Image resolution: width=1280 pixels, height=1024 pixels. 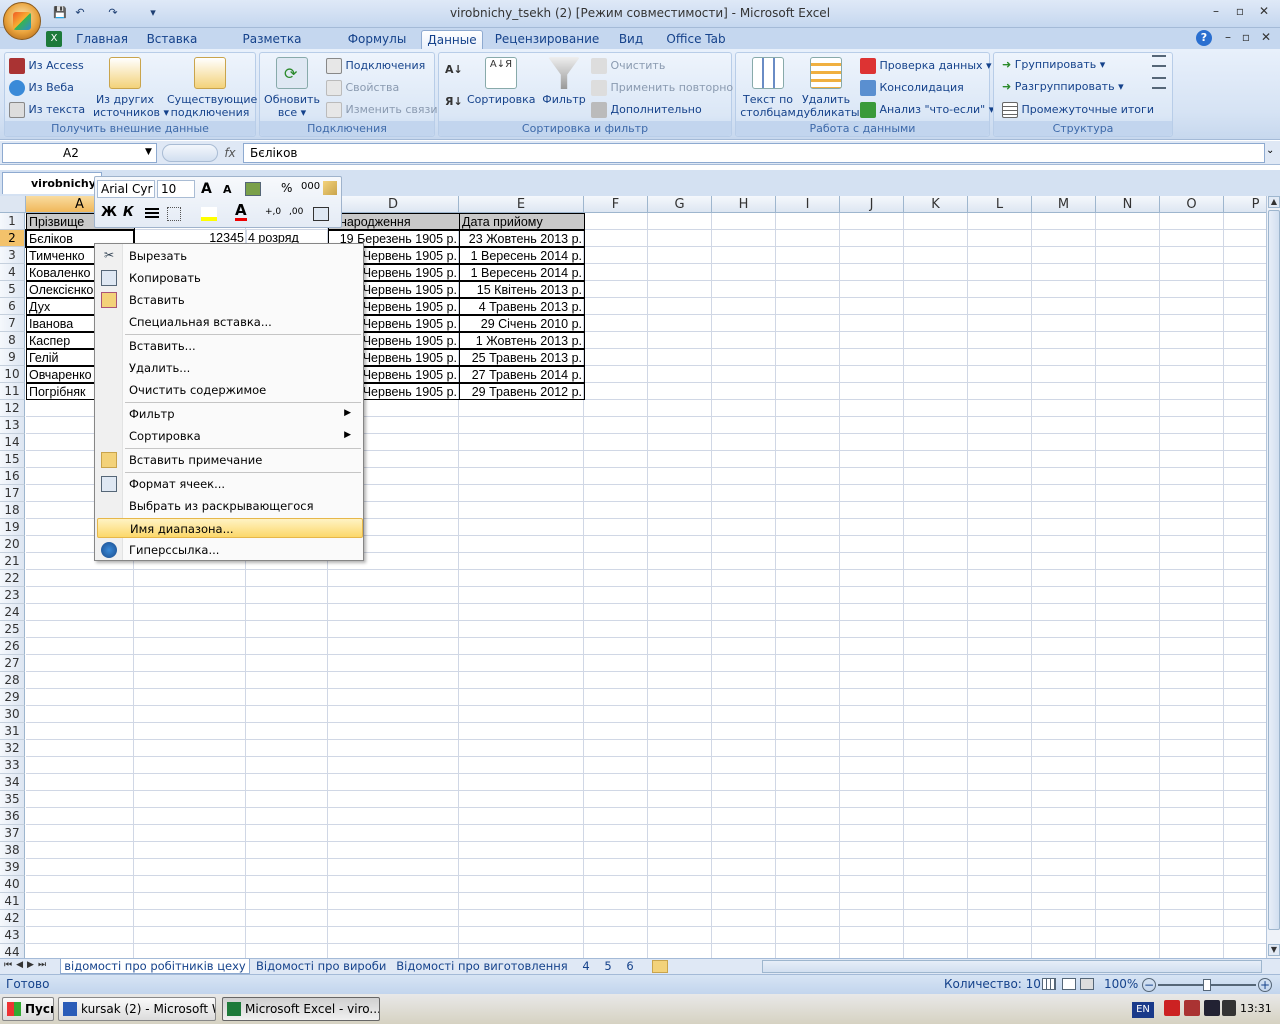 What do you see at coordinates (137, 1009) in the screenshot?
I see `taskbar-word: kursak (2) - Microsoft Word` at bounding box center [137, 1009].